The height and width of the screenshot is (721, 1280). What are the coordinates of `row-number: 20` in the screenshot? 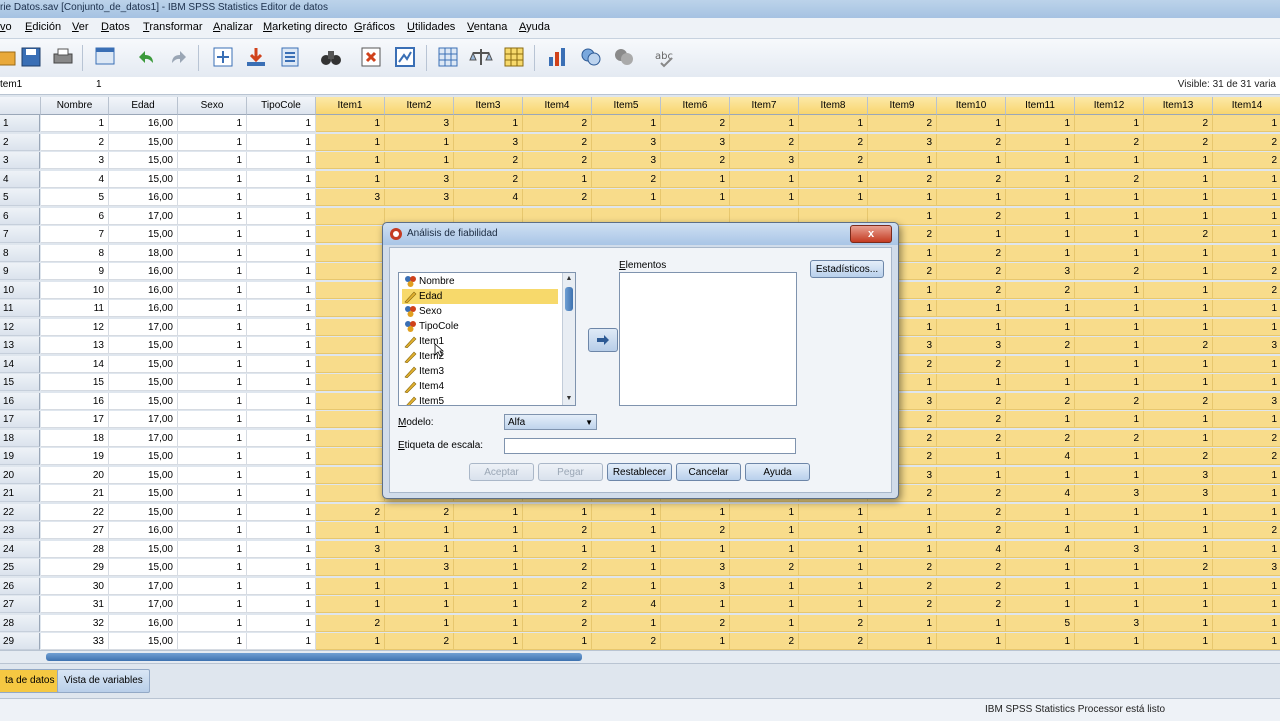 It's located at (20, 475).